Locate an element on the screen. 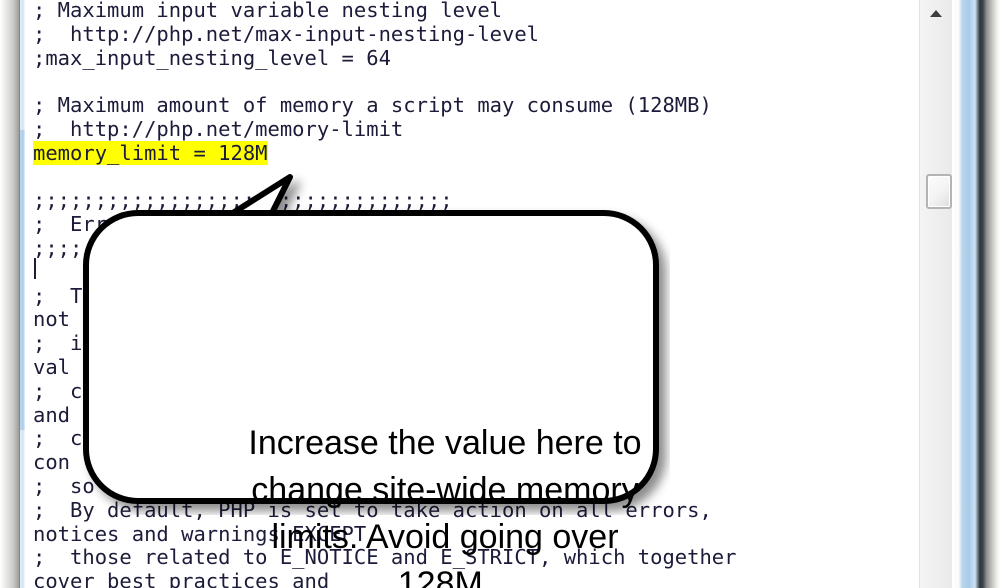 The image size is (1000, 588). window-right-frame is located at coordinates (976, 294).